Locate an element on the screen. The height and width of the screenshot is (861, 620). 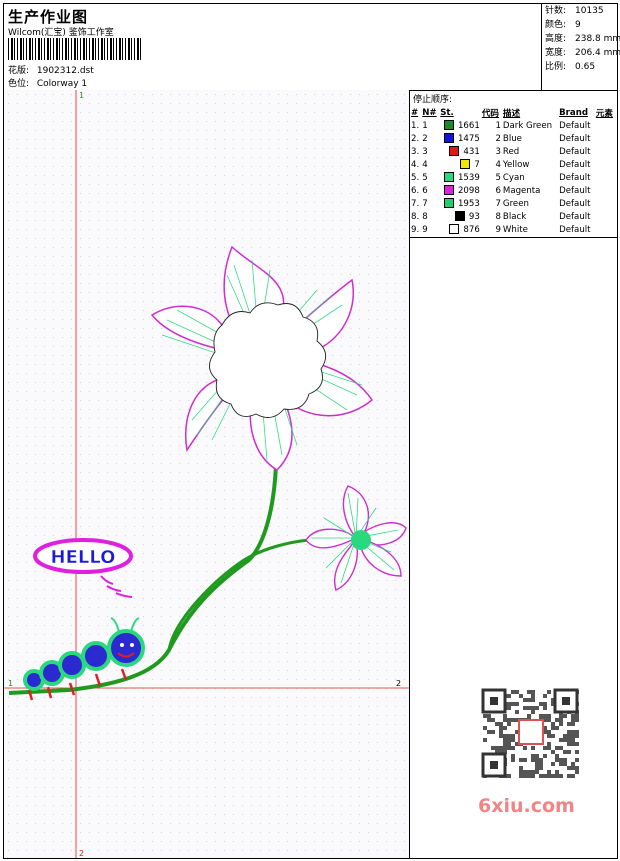
stop-sequence-title: 停止顺序: is located at coordinates (433, 100).